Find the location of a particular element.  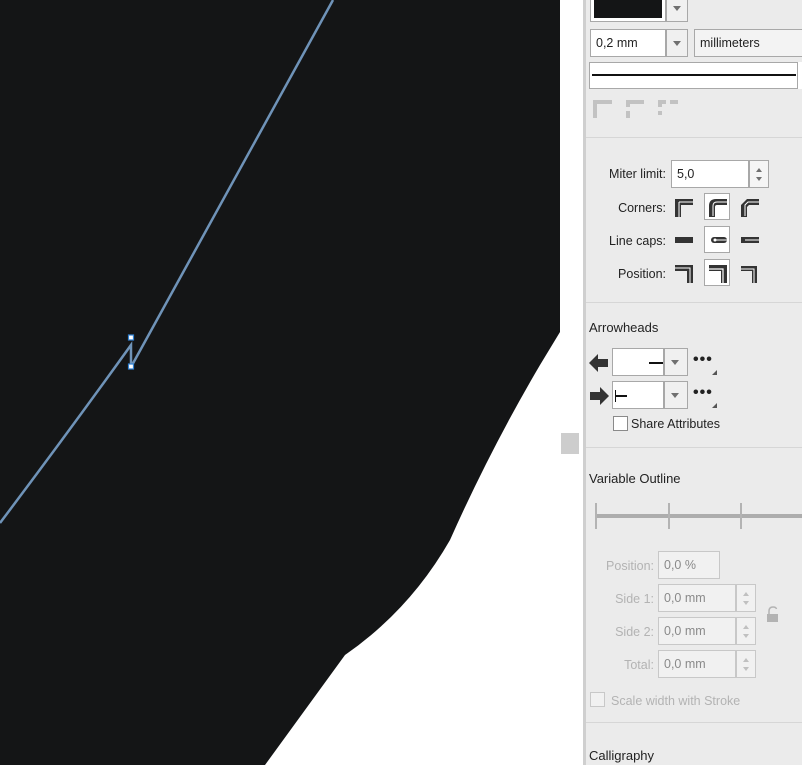

corner-preset-icons is located at coordinates (635, 109).